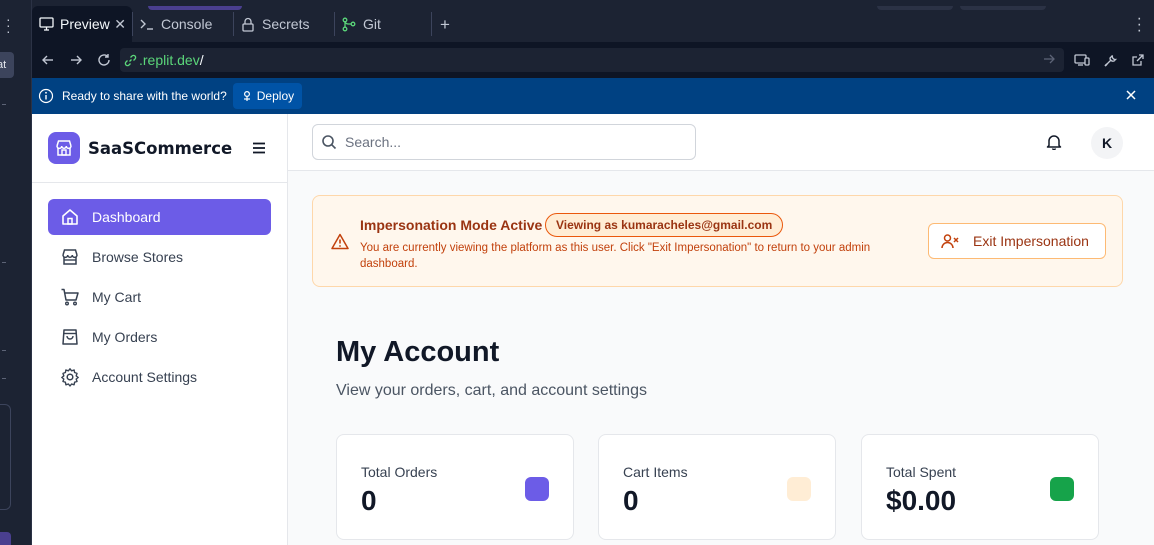 The width and height of the screenshot is (1154, 545). I want to click on deploy-label: Deploy, so click(275, 96).